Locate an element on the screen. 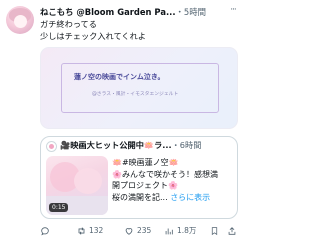 The height and width of the screenshot is (250, 320). tweet-text-line-2: 少しはチェック入れてくれよ is located at coordinates (93, 36).